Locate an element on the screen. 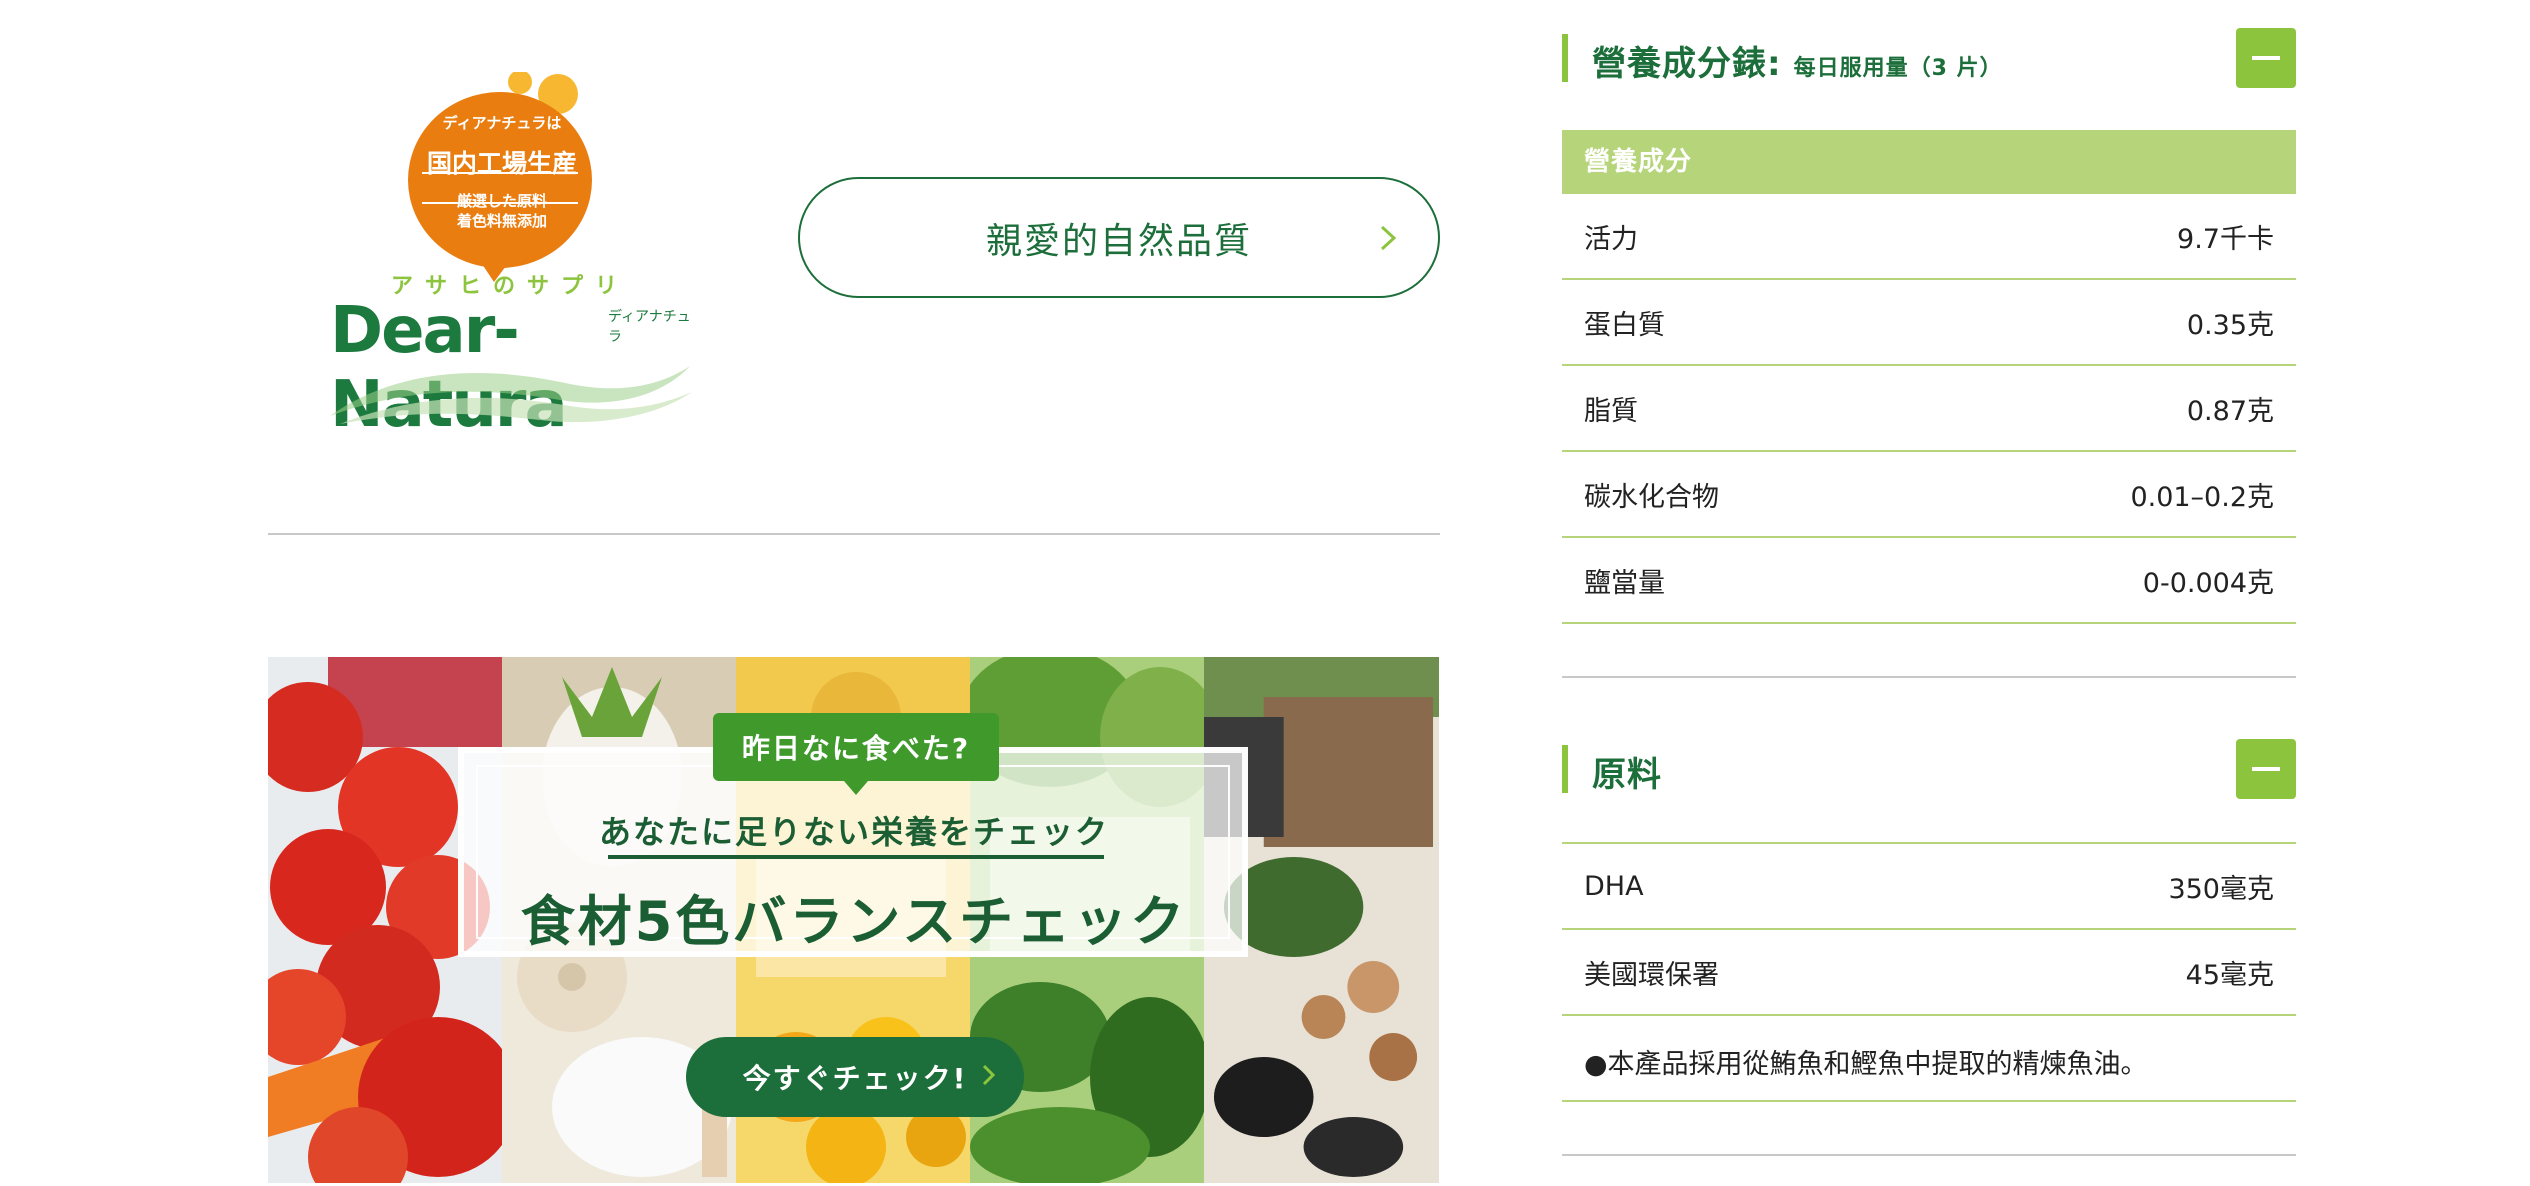  banner-tag: 昨日なに食べた? is located at coordinates (856, 754).